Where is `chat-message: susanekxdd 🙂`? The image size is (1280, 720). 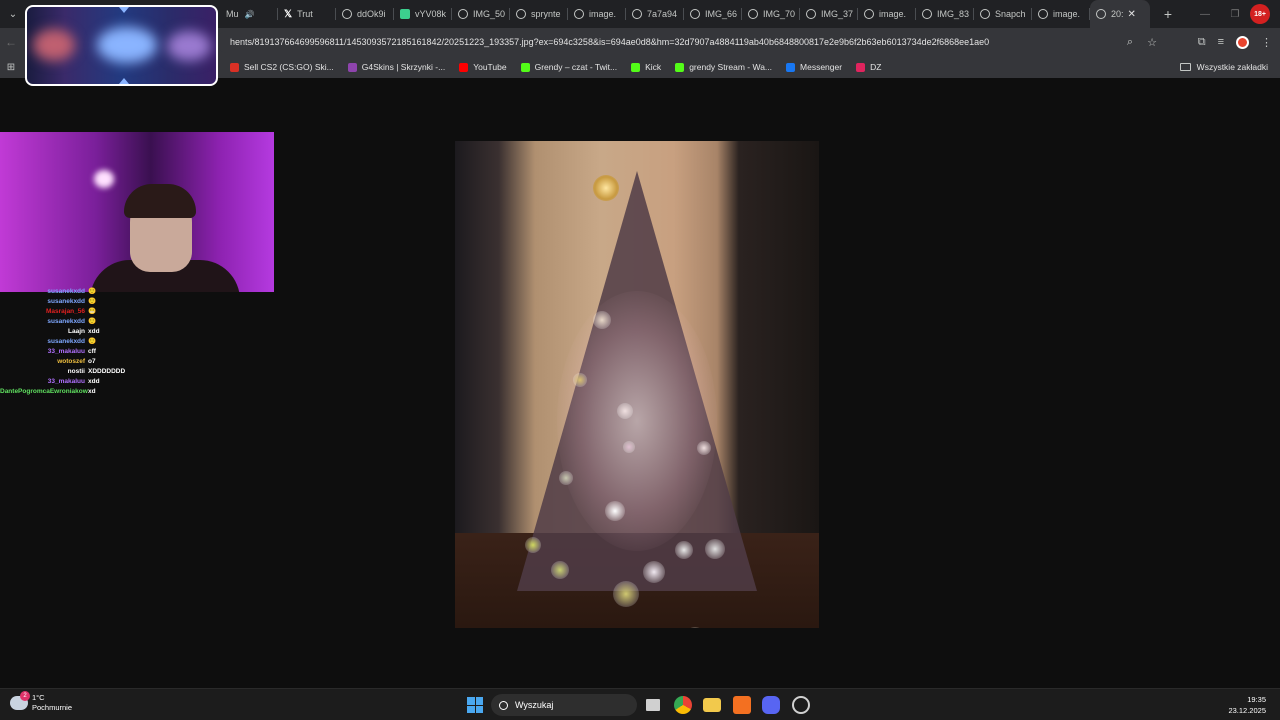
chat-message: susanekxdd 🙂 is located at coordinates (100, 291).